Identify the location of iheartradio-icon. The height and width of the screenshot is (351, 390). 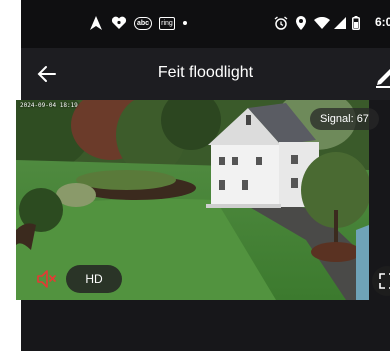
(119, 23).